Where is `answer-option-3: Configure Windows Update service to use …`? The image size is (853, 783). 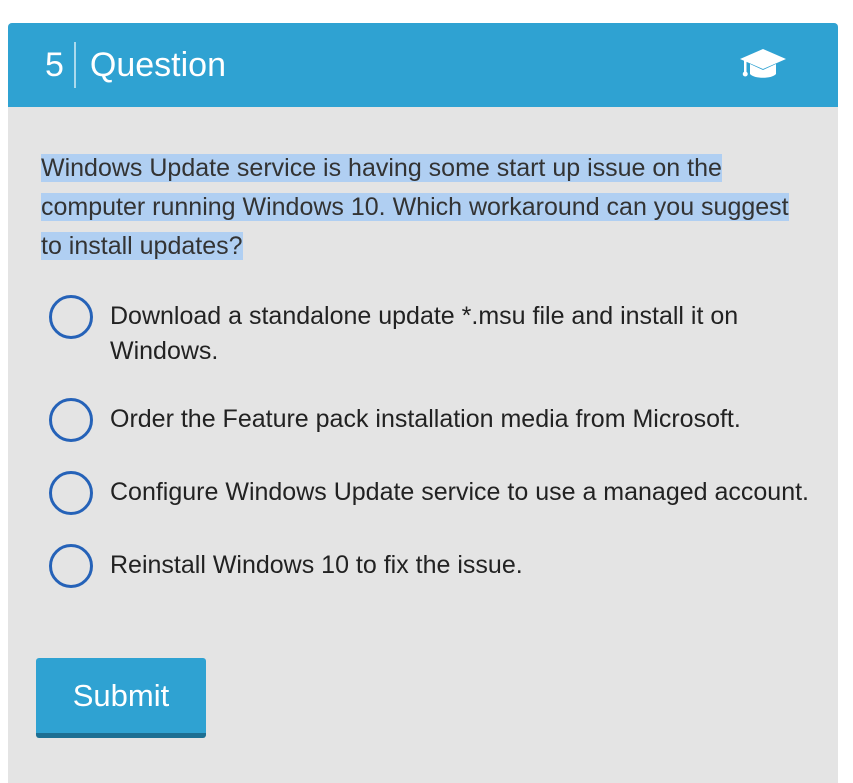
answer-option-3: Configure Windows Update service to use … is located at coordinates (429, 492).